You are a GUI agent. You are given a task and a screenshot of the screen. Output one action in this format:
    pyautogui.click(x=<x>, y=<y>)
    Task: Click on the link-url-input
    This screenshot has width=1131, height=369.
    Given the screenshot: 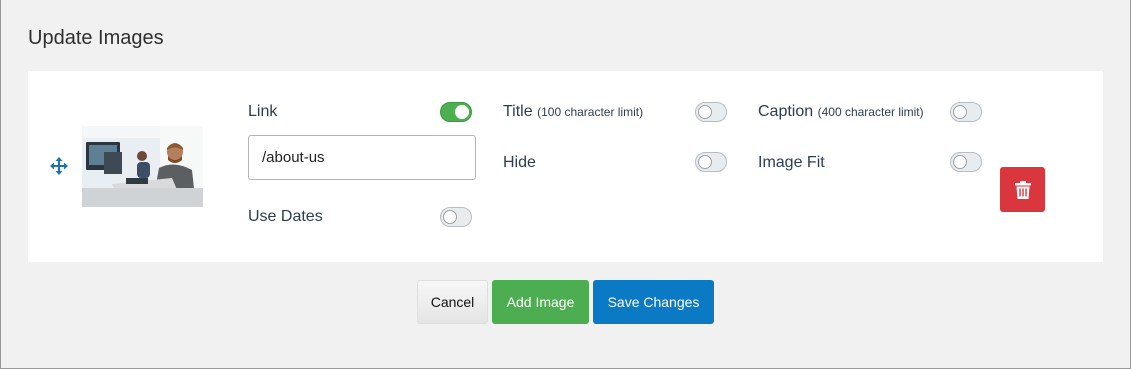 What is the action you would take?
    pyautogui.click(x=362, y=157)
    